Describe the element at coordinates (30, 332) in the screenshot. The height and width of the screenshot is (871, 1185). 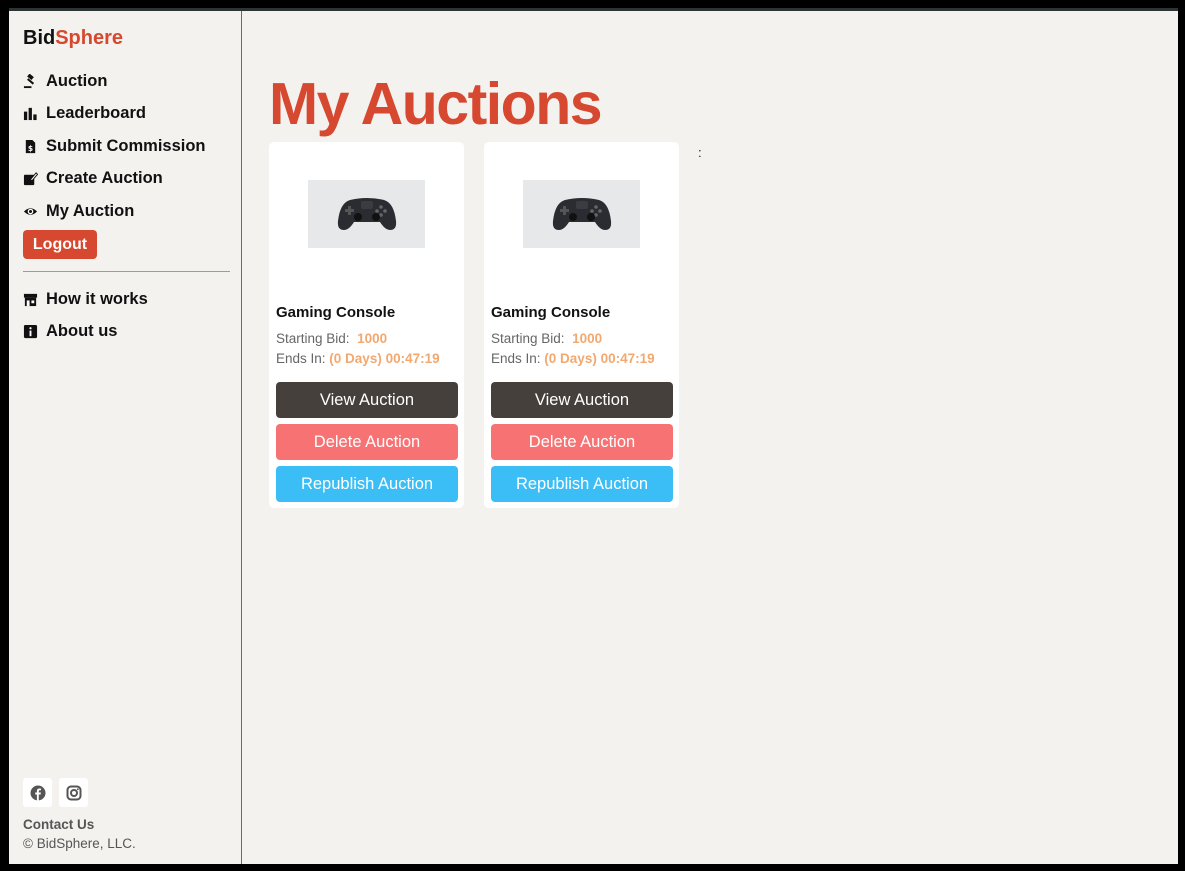
I see `info-icon` at that location.